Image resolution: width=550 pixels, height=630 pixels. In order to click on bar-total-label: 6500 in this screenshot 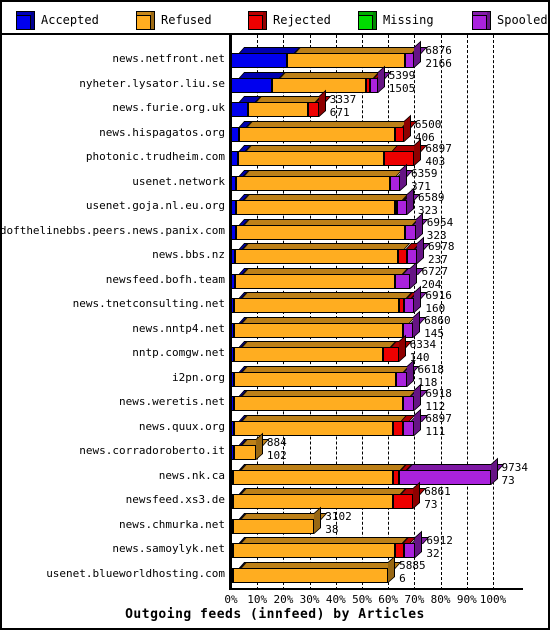, I will do `click(428, 124)`.